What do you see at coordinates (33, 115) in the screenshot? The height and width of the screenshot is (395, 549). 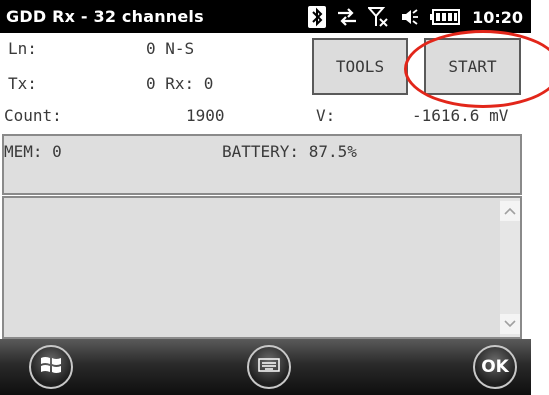 I see `count-label: Count:` at bounding box center [33, 115].